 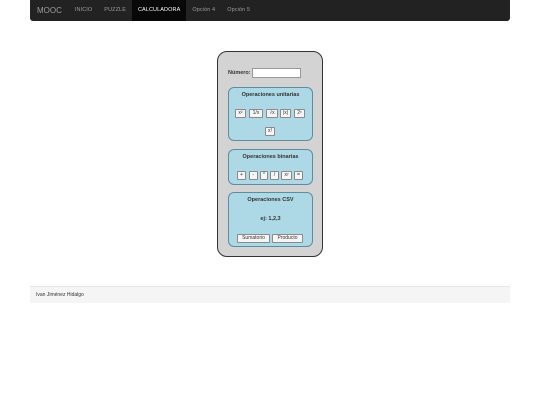 What do you see at coordinates (270, 95) in the screenshot?
I see `unary-operations-title: Operaciones unitarias` at bounding box center [270, 95].